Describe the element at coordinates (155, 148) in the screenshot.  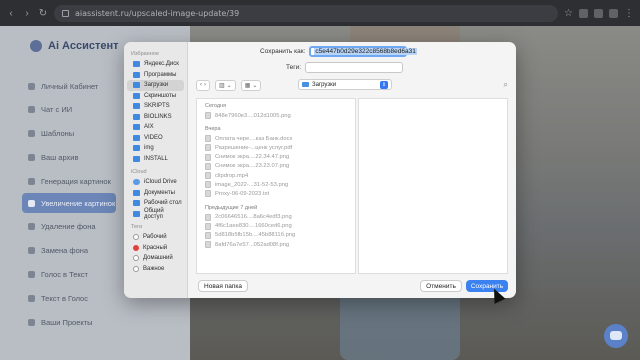
I see `sidebar-item-img: img` at that location.